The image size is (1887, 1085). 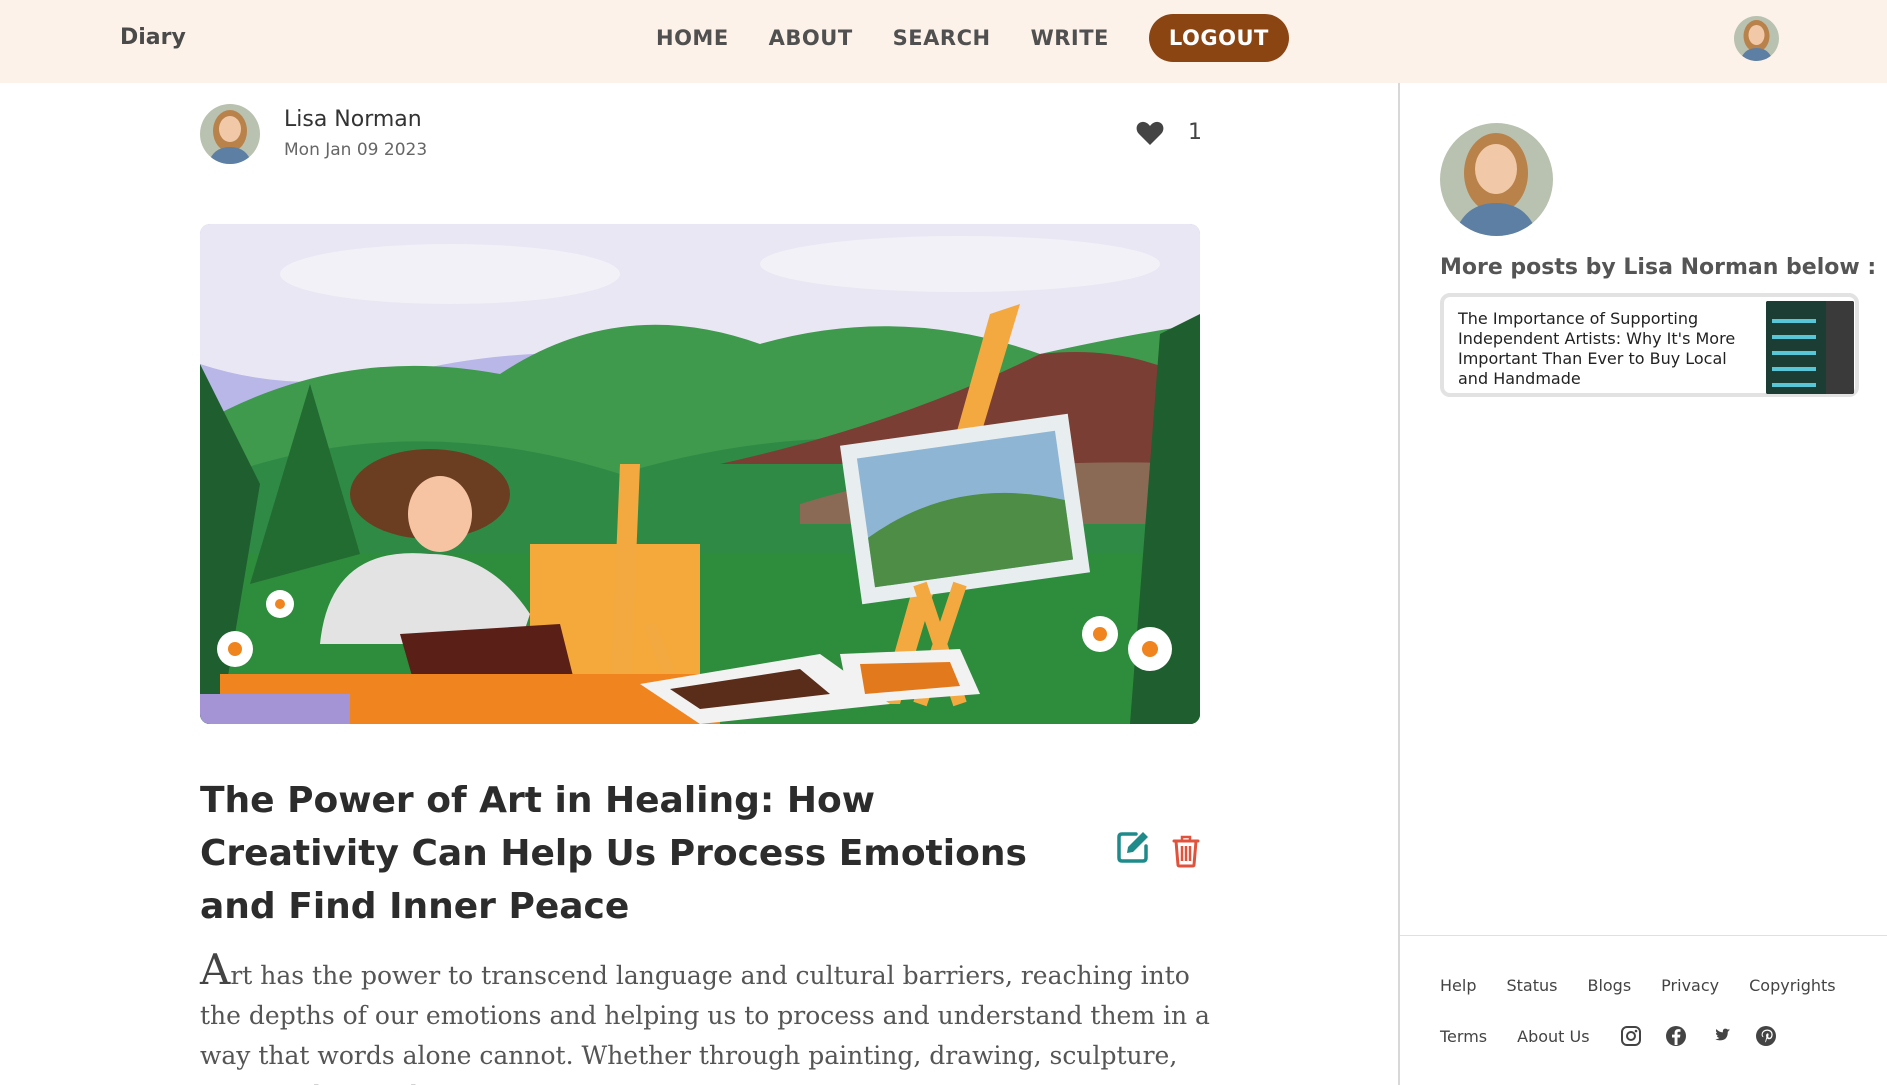 I want to click on main-nav: HOME ABOUT SEARCH WRITE LOGOUT, so click(x=972, y=38).